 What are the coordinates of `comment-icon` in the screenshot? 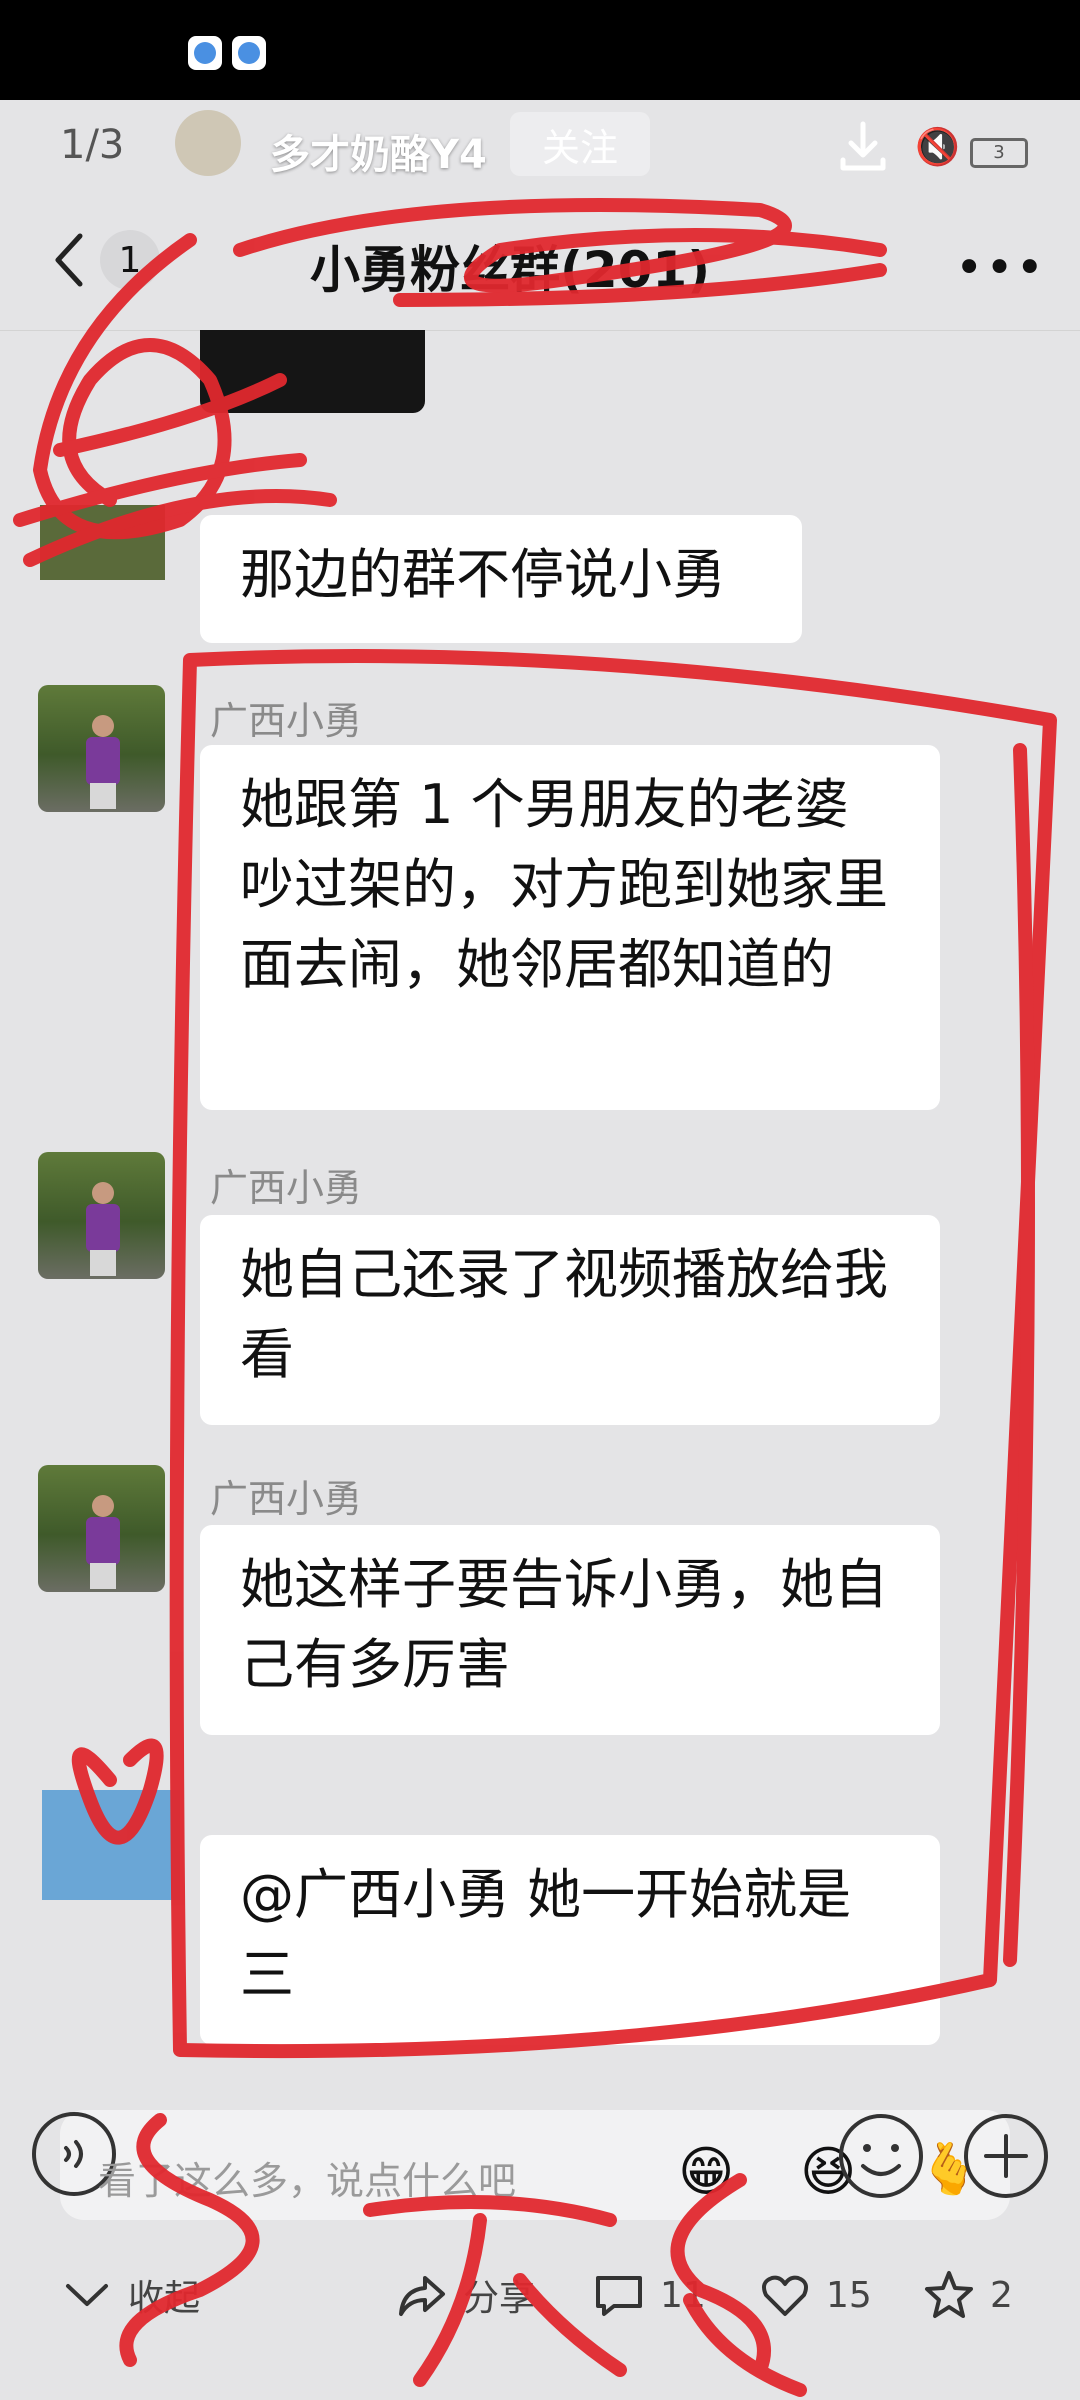 It's located at (619, 2296).